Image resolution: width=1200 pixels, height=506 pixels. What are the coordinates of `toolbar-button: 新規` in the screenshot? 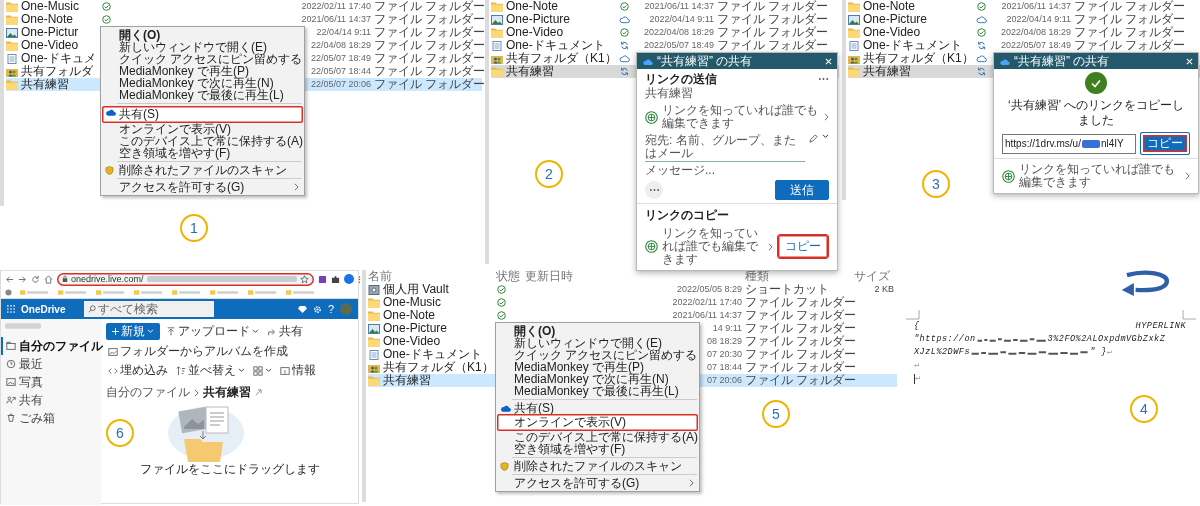 It's located at (133, 331).